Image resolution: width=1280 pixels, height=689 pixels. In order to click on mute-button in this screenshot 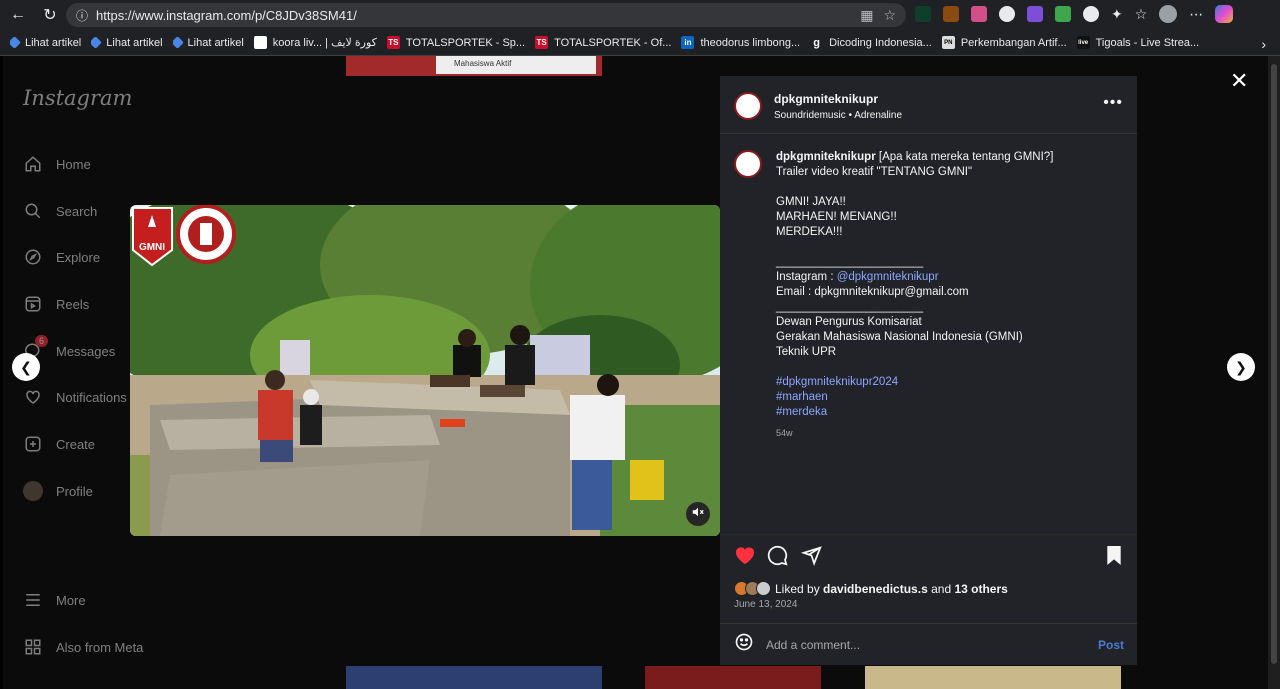, I will do `click(698, 514)`.